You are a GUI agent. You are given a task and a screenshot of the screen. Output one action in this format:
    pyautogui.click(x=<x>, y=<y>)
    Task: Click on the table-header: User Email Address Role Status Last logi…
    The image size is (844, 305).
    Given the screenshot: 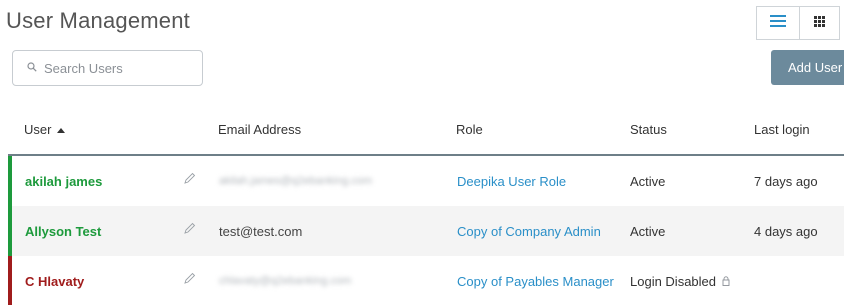 What is the action you would take?
    pyautogui.click(x=426, y=131)
    